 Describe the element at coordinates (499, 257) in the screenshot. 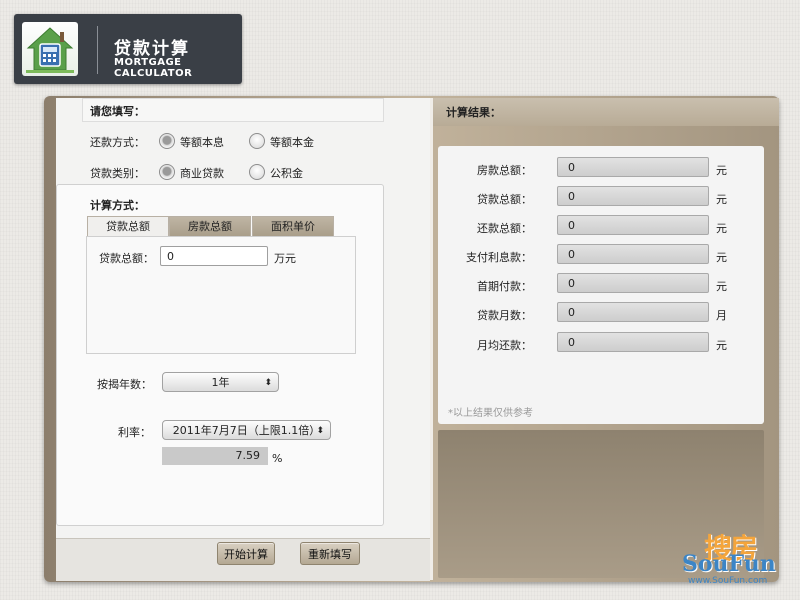

I see `result-label-interest: 支付利息款：` at that location.